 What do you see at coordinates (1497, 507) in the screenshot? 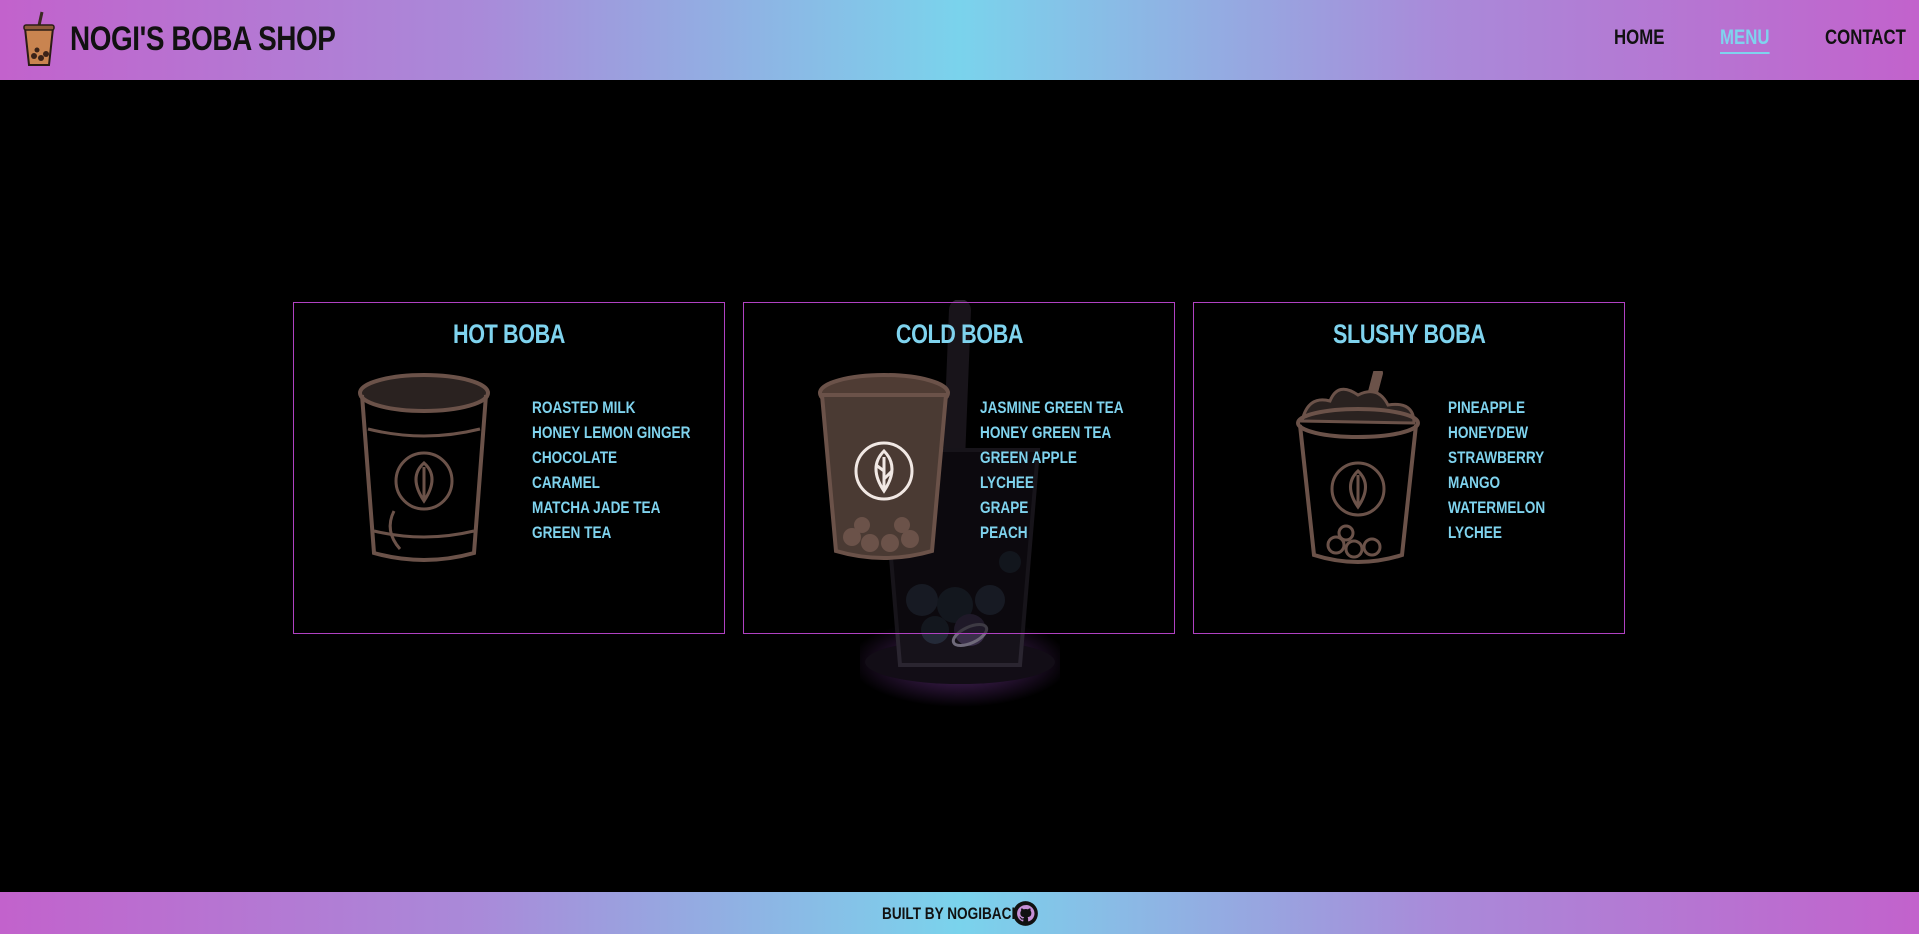
I see `list-item: WATERMELON` at bounding box center [1497, 507].